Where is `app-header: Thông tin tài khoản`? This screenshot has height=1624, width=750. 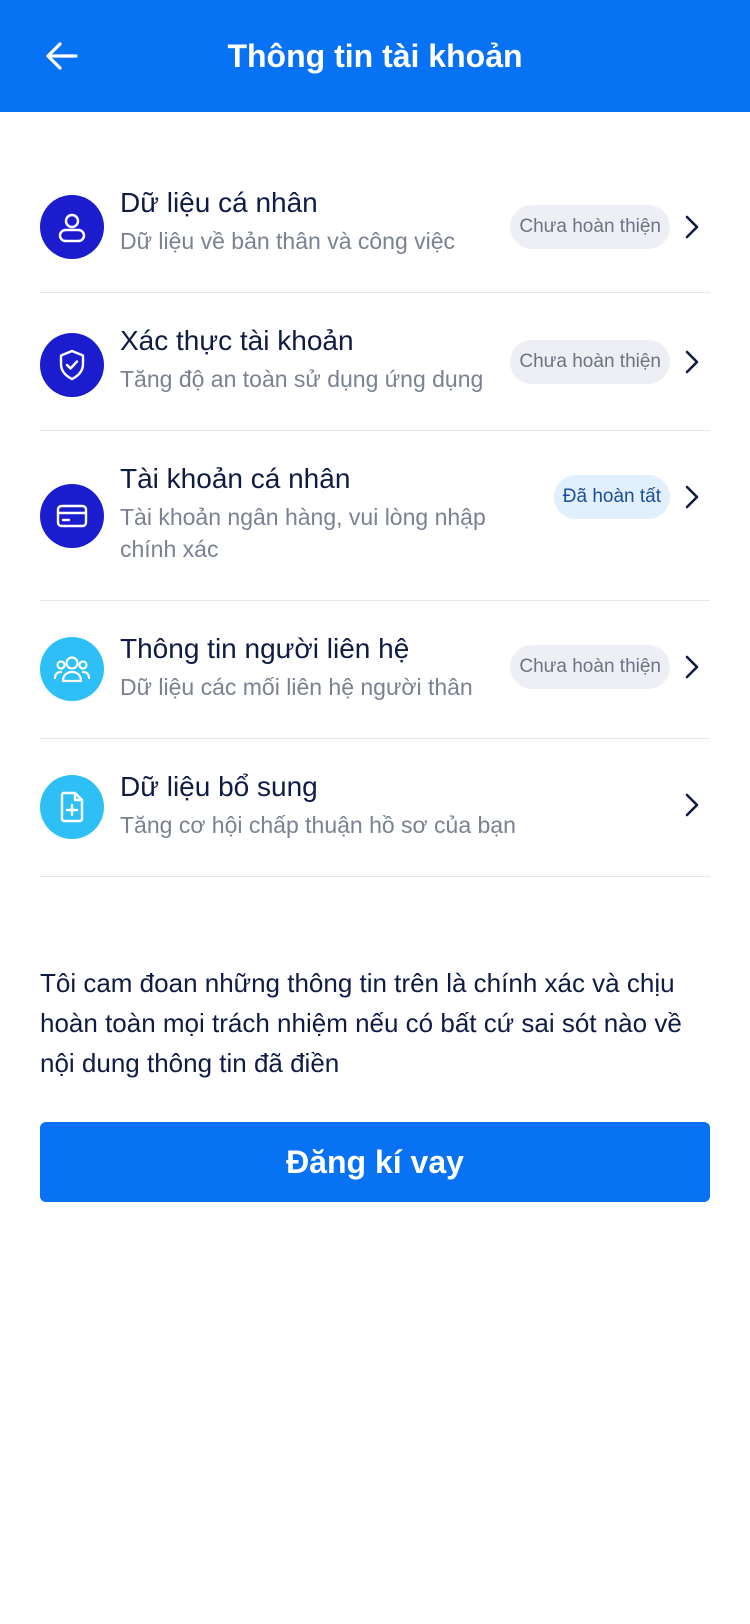
app-header: Thông tin tài khoản is located at coordinates (375, 56).